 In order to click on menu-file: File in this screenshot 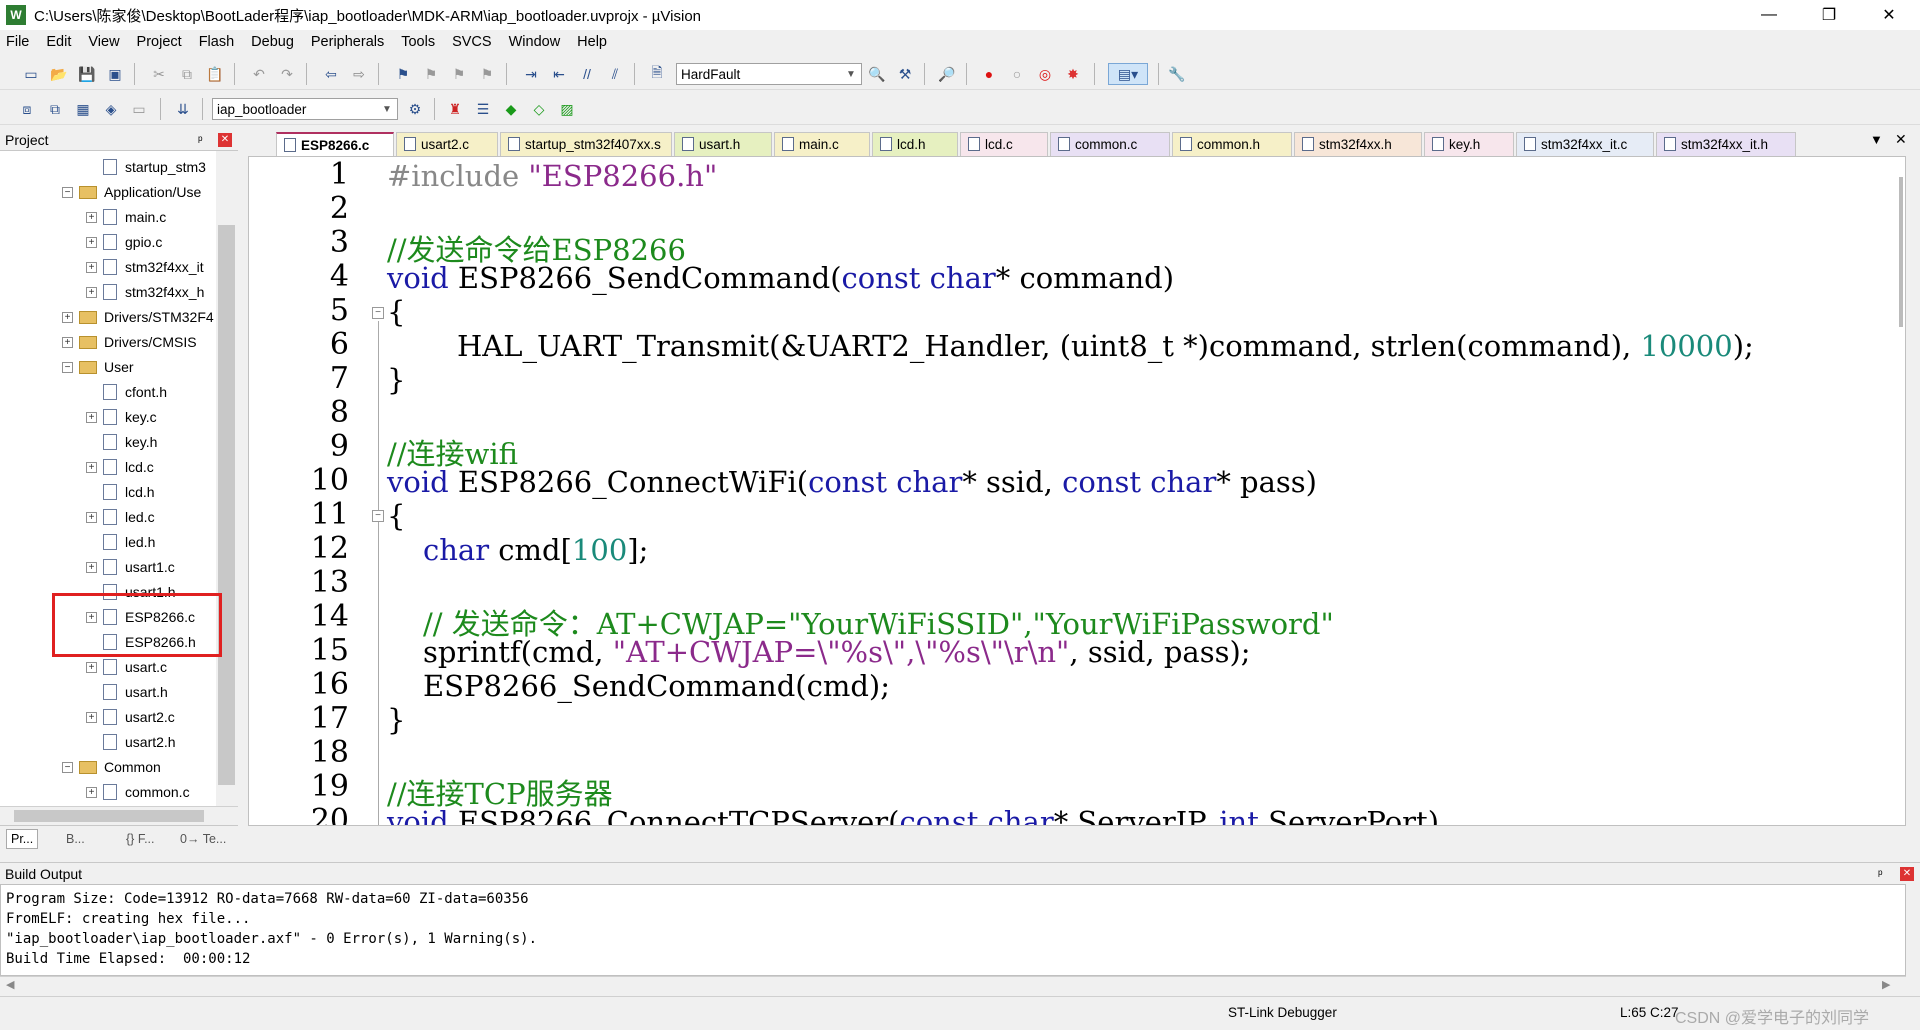, I will do `click(17, 42)`.